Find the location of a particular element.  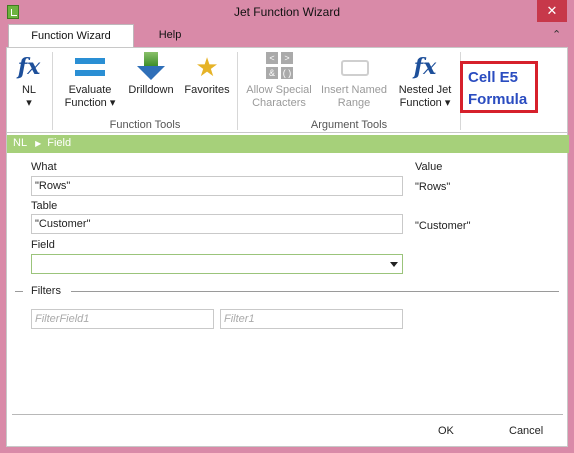

nl-function-button: fx NL ▾ is located at coordinates (29, 83).